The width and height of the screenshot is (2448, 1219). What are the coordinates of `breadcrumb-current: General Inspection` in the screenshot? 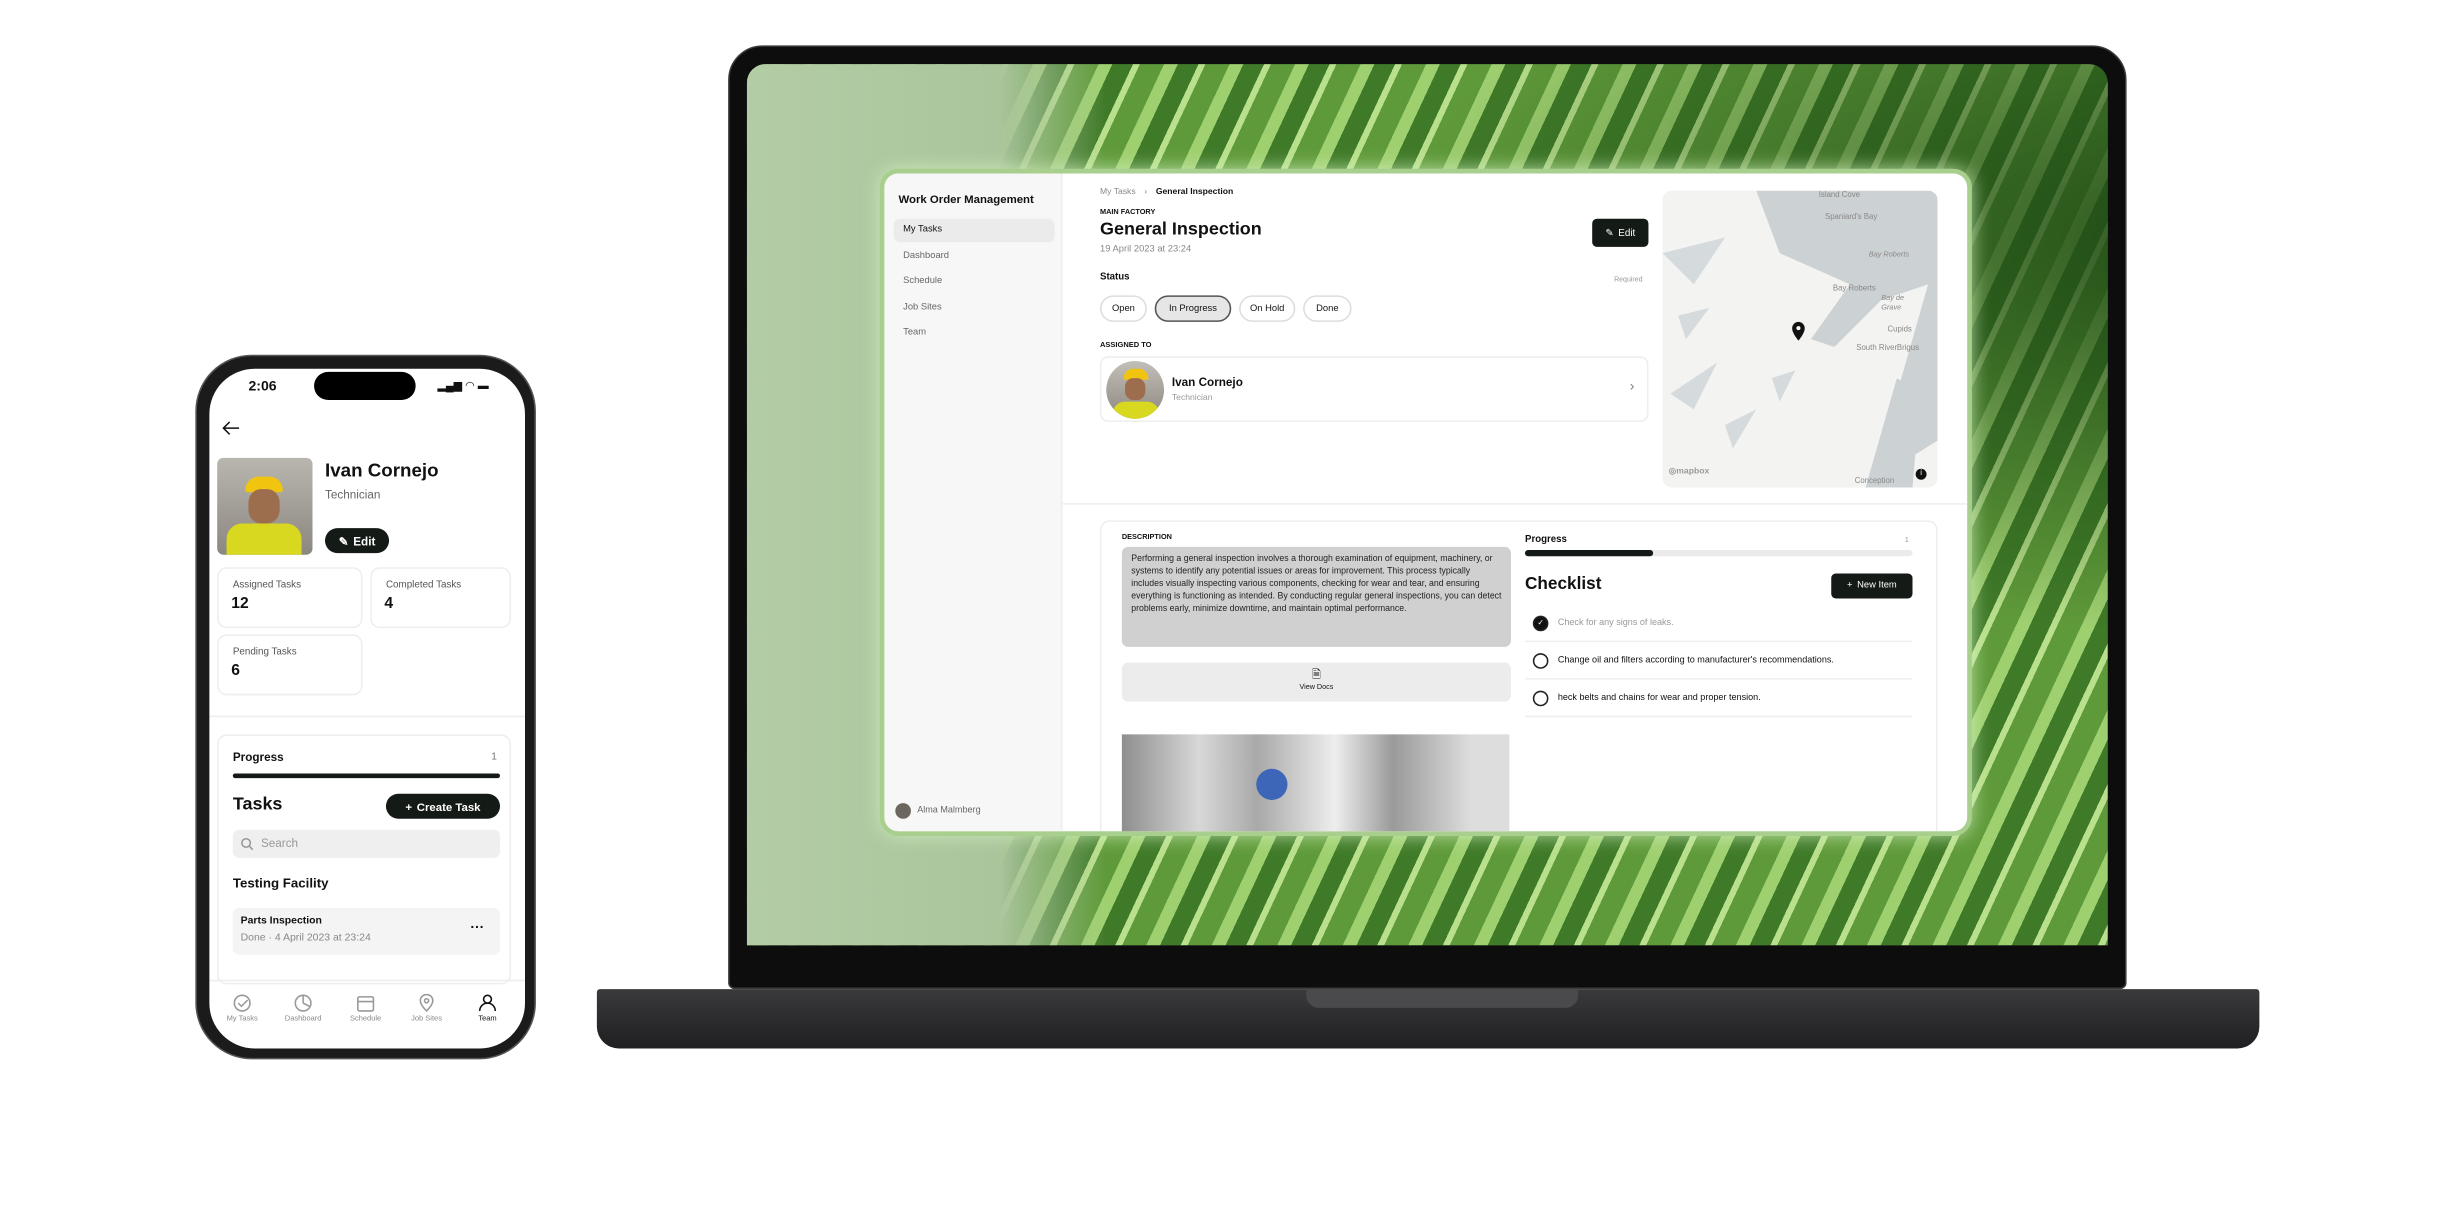 It's located at (1194, 192).